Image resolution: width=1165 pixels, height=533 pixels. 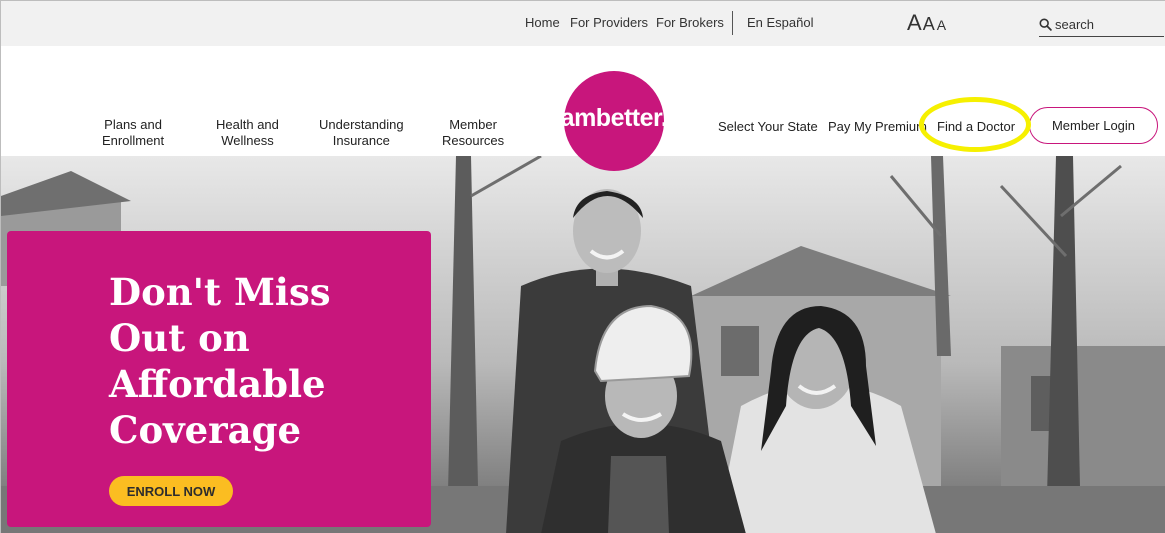 I want to click on hero-headline: Don't Miss Out on Affordable Coverage, so click(x=220, y=361).